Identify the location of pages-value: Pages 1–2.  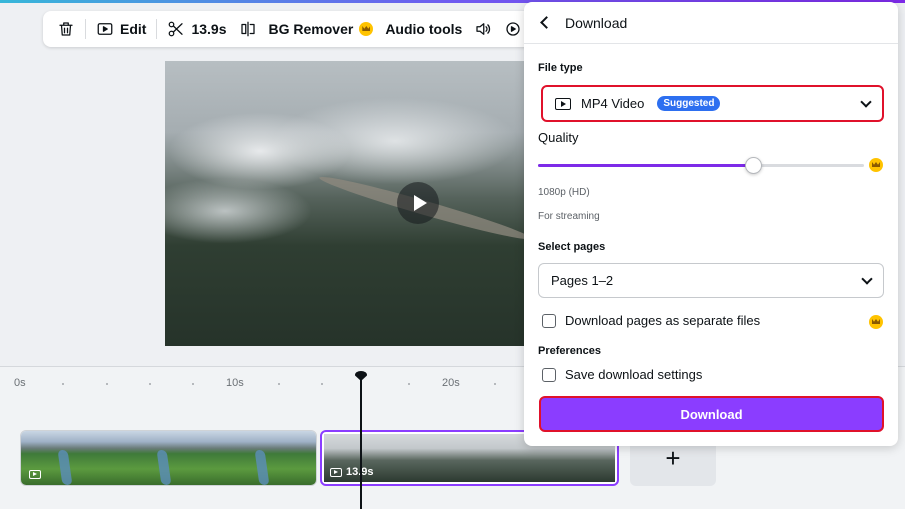
(582, 280).